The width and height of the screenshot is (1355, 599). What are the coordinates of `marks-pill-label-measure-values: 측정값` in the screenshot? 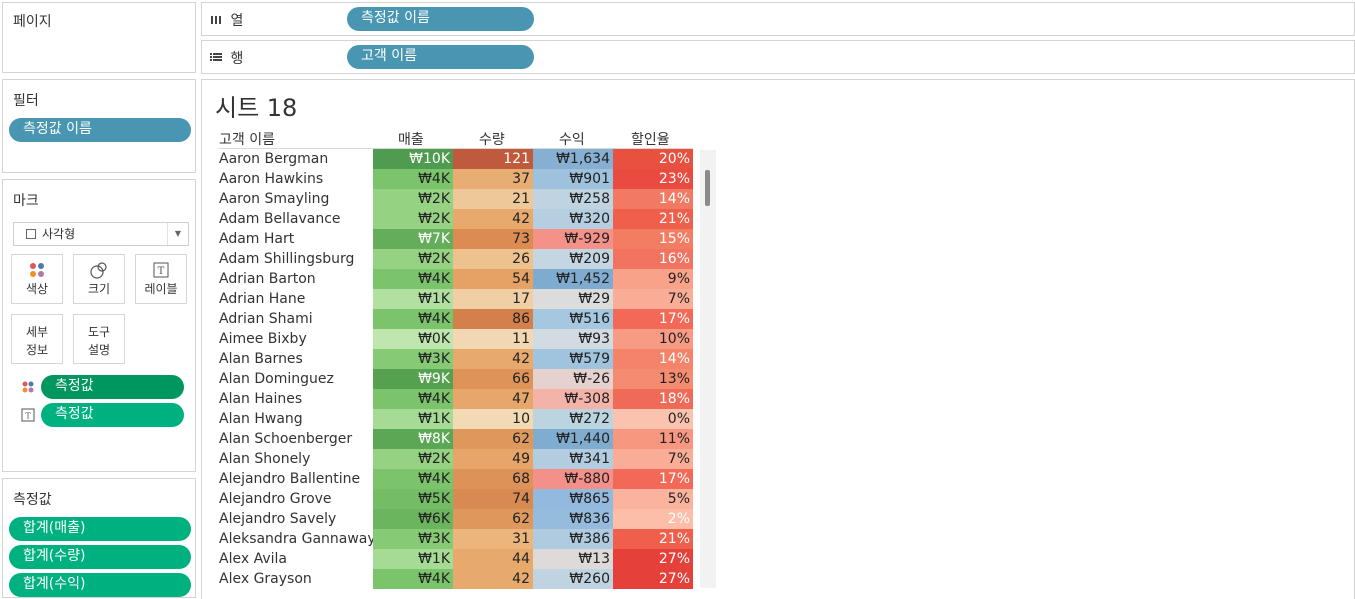 It's located at (112, 415).